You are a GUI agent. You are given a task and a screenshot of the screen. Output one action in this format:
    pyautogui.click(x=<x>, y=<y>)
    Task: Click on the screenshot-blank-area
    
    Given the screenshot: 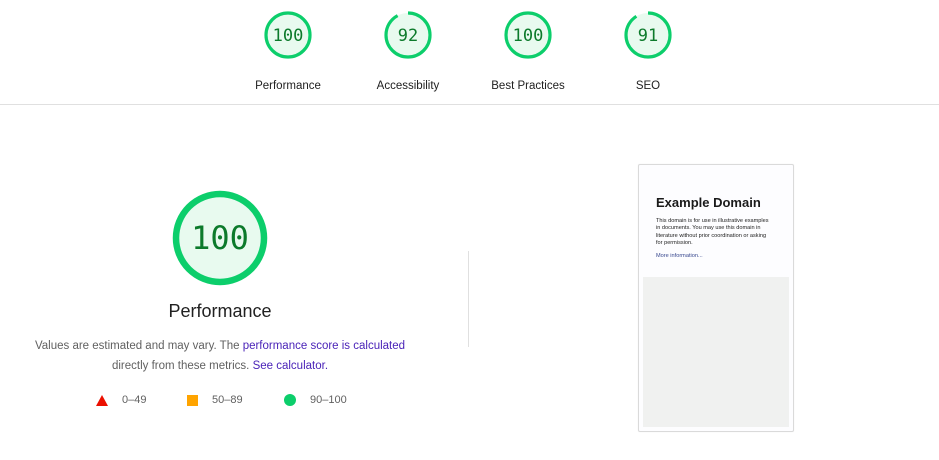 What is the action you would take?
    pyautogui.click(x=716, y=352)
    